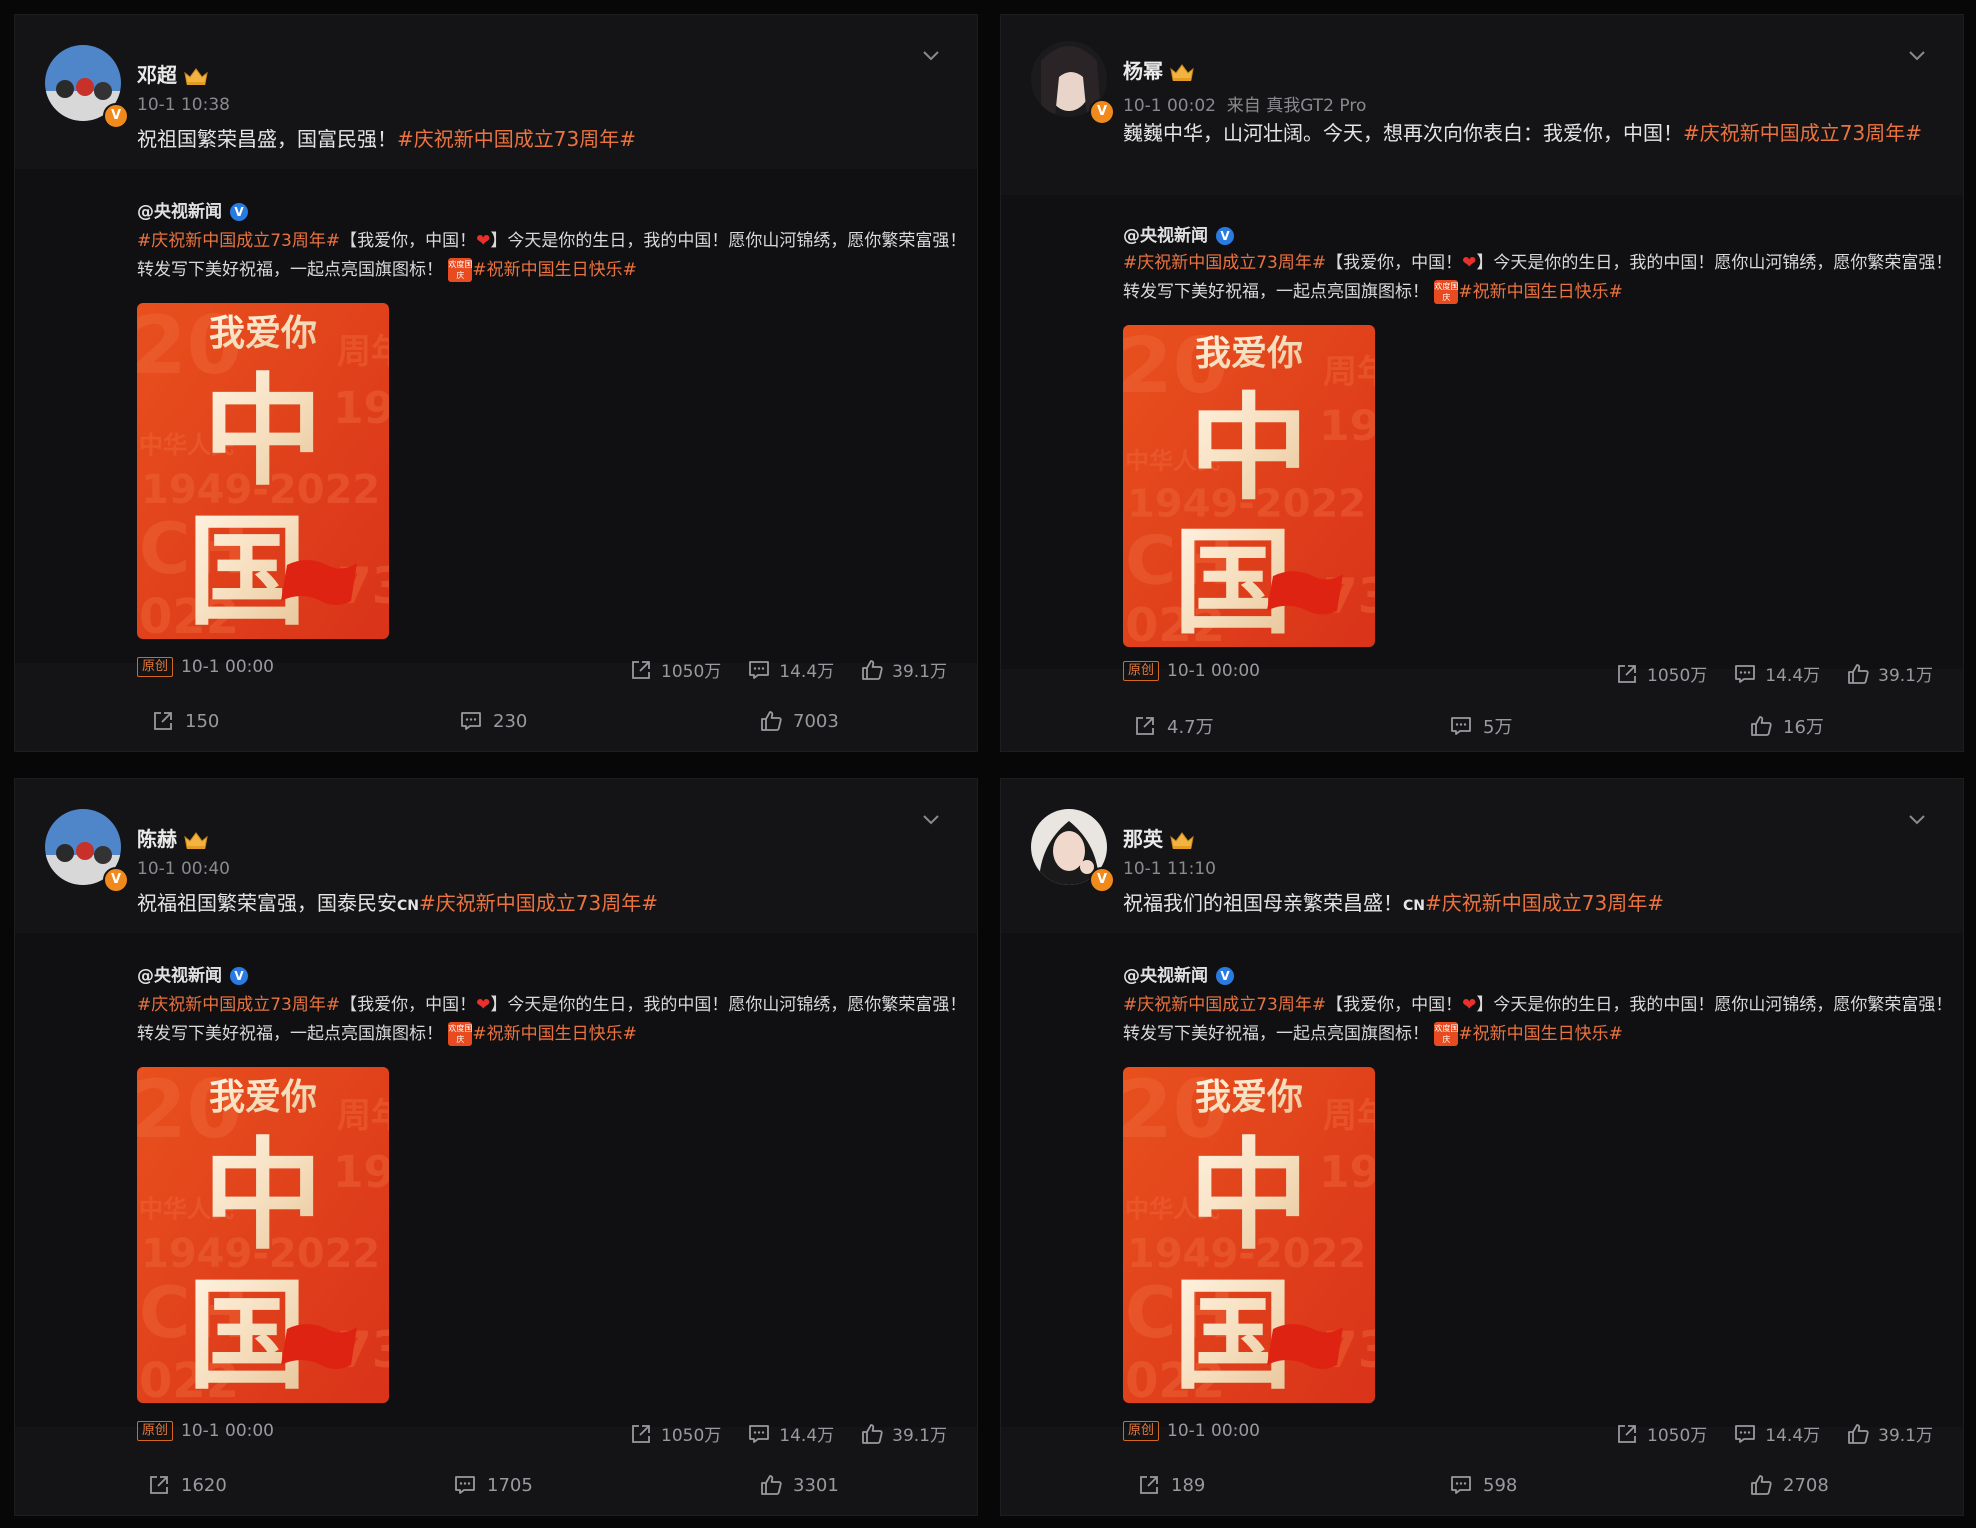 The width and height of the screenshot is (1976, 1528). I want to click on post-time: 10-1 00:02 来自 真我GT2 Pro, so click(1244, 103).